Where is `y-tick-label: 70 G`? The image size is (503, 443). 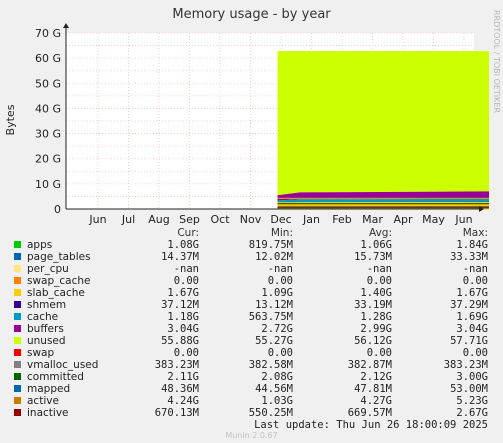 y-tick-label: 70 G is located at coordinates (48, 33).